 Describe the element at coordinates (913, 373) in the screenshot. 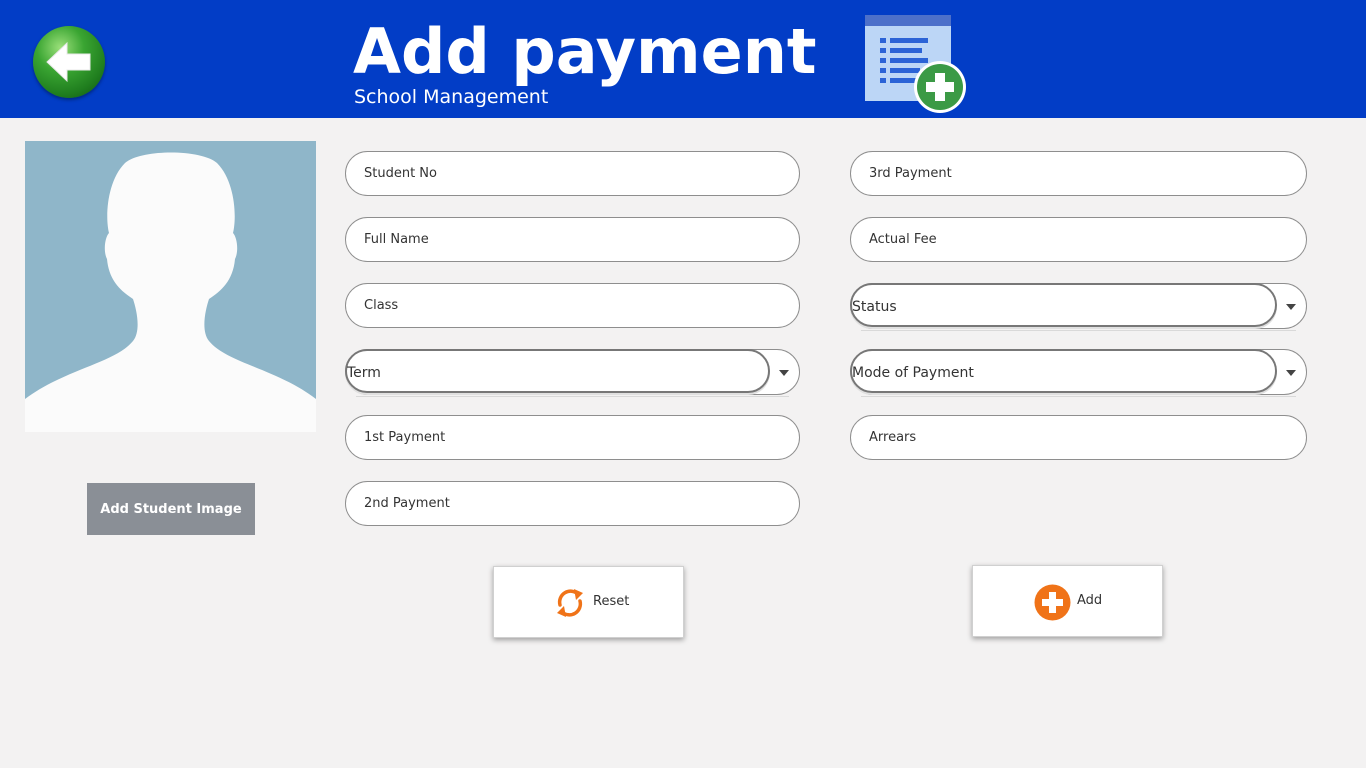

I see `mode-of-payment-selected-value: Mode of Payment` at that location.